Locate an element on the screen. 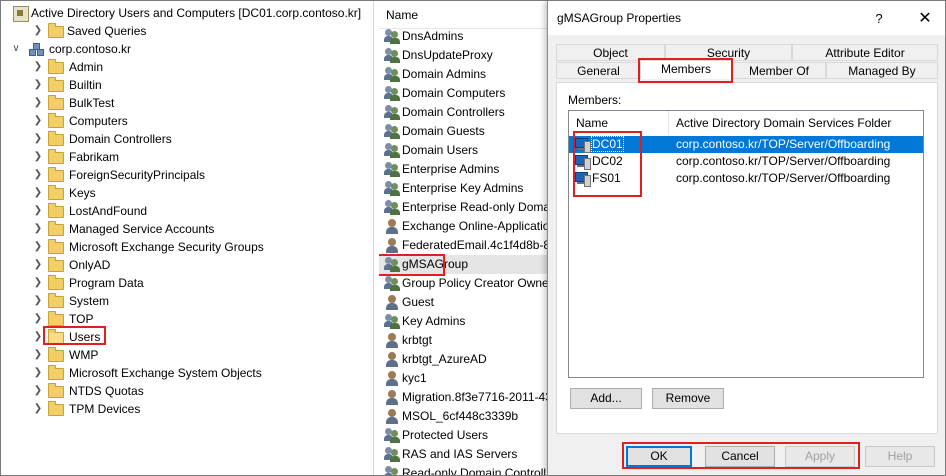 The height and width of the screenshot is (476, 946). tree-item-label: Fabrikam is located at coordinates (94, 157).